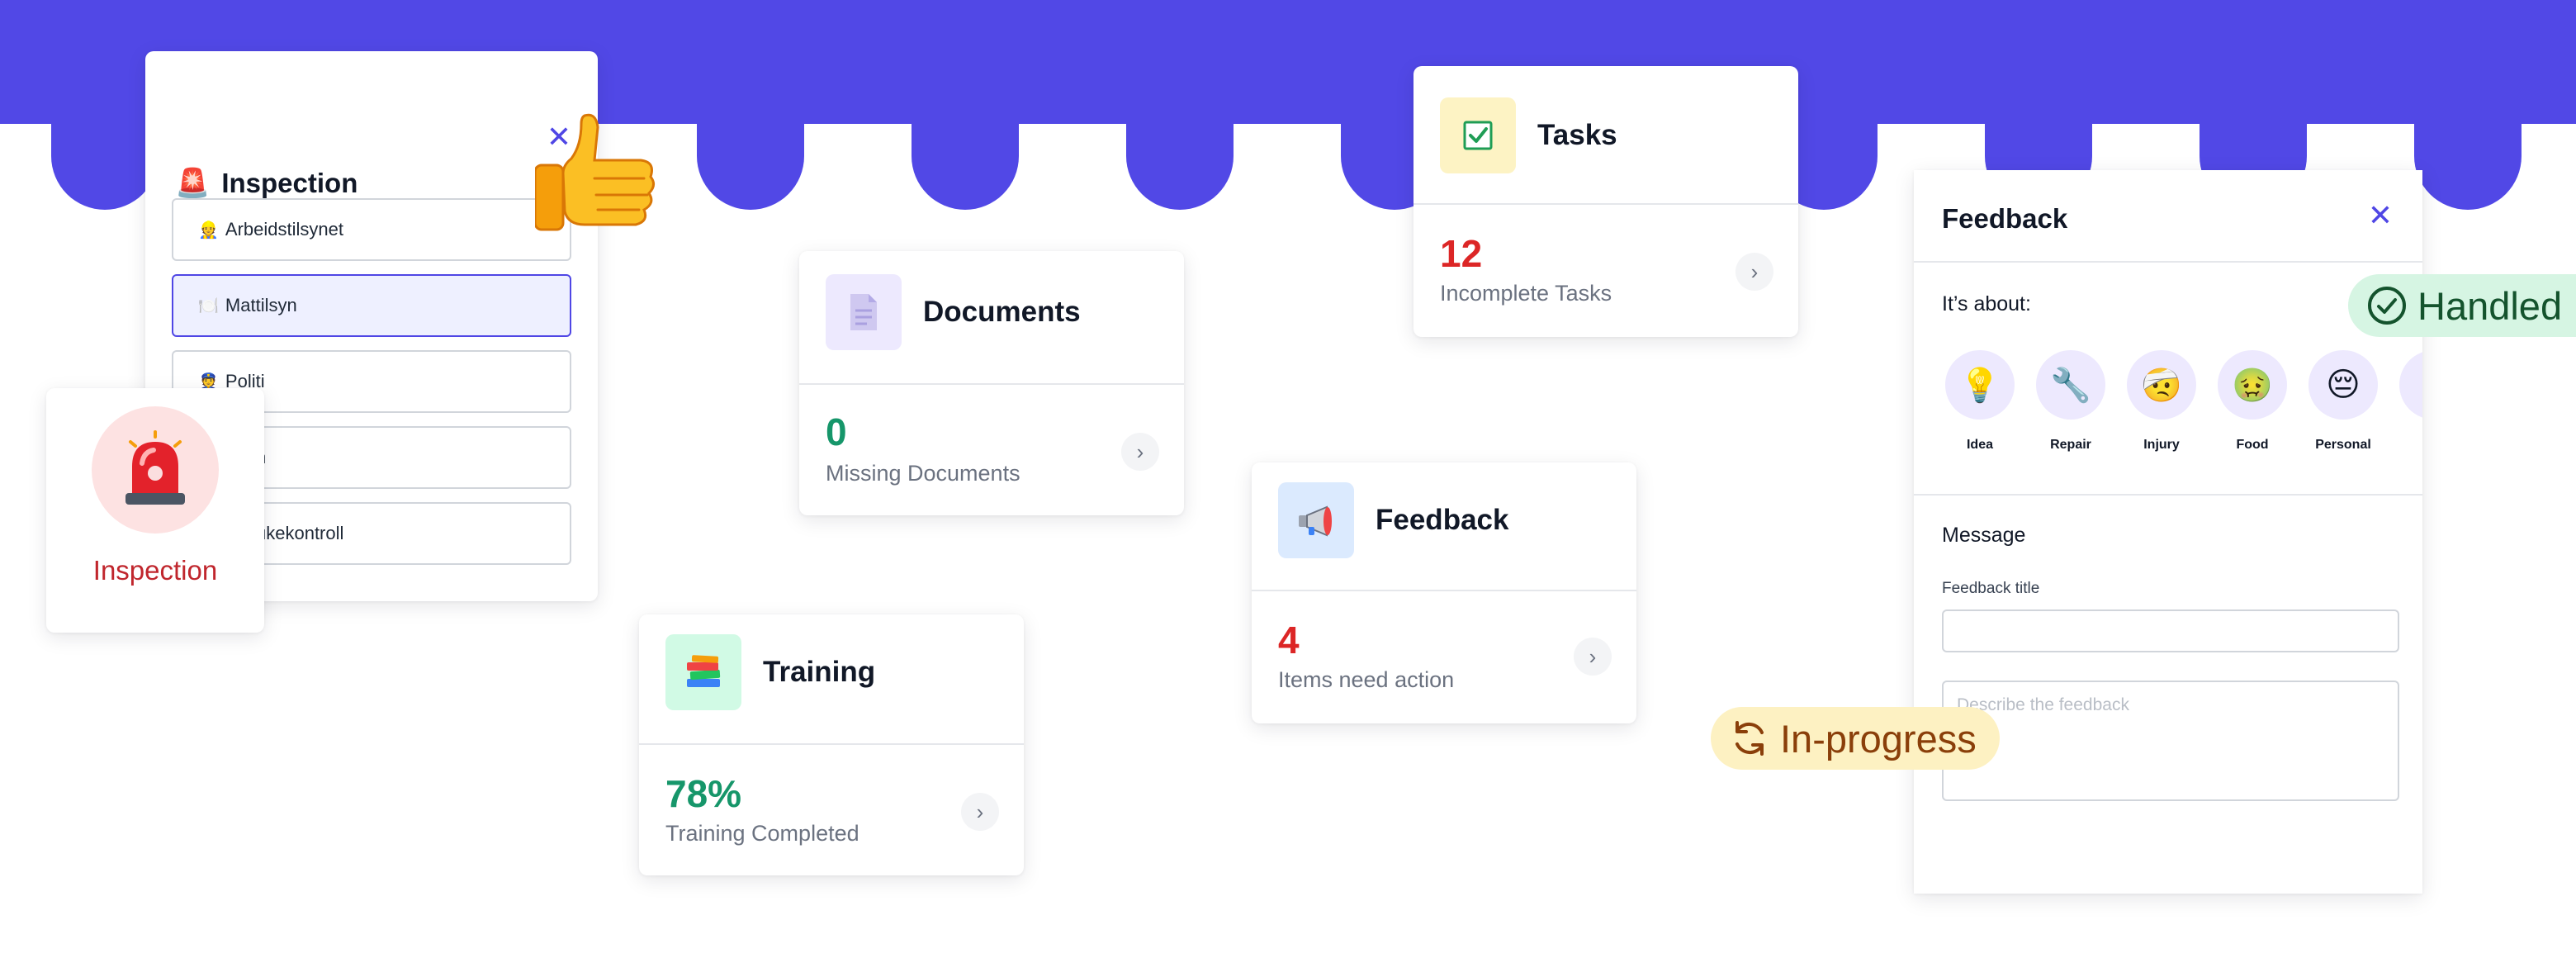 The height and width of the screenshot is (958, 2576). What do you see at coordinates (1002, 312) in the screenshot?
I see `documents-card-title: Documents` at bounding box center [1002, 312].